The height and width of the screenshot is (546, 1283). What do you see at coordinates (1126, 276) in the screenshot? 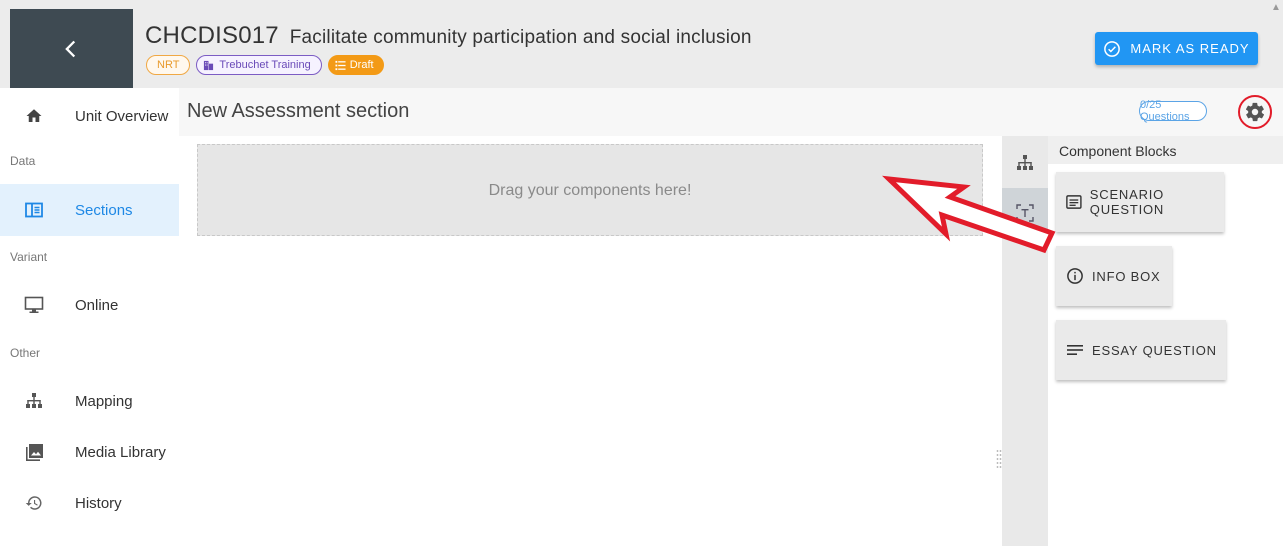
I see `block-label: INFO BOX` at bounding box center [1126, 276].